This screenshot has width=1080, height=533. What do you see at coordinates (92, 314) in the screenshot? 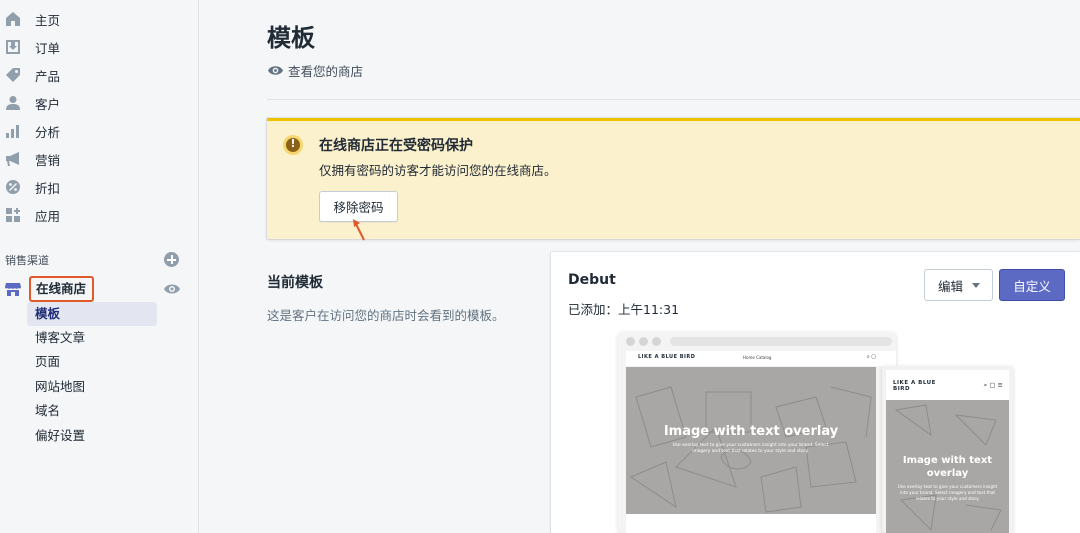
I see `sidebar-subitem-themes: 模板` at bounding box center [92, 314].